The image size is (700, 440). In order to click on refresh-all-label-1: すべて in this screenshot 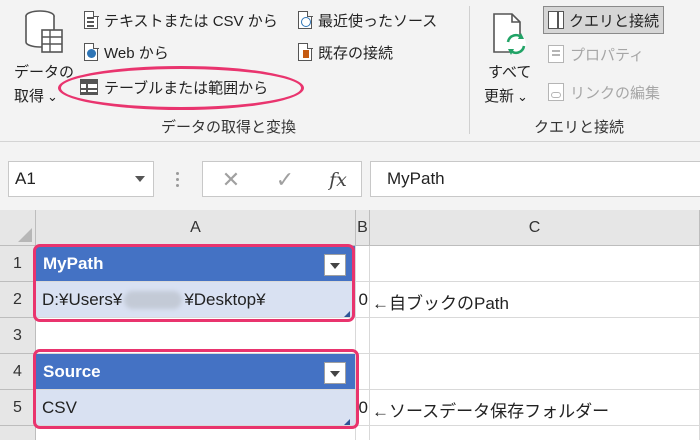, I will do `click(510, 72)`.